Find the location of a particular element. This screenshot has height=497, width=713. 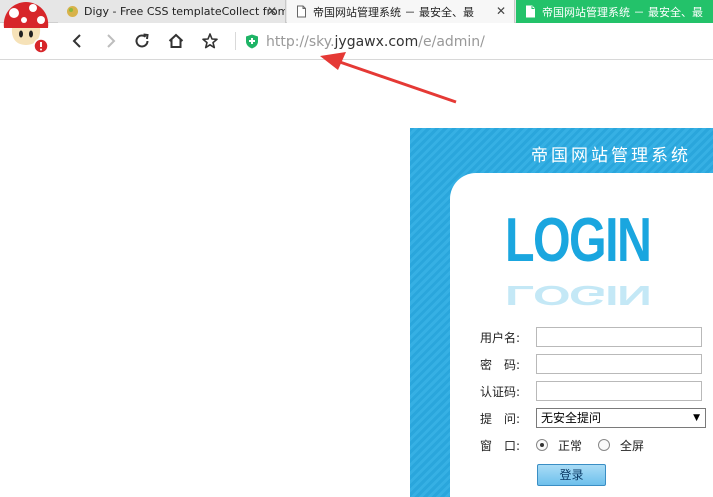

url-path: /e/admin/ is located at coordinates (451, 42).